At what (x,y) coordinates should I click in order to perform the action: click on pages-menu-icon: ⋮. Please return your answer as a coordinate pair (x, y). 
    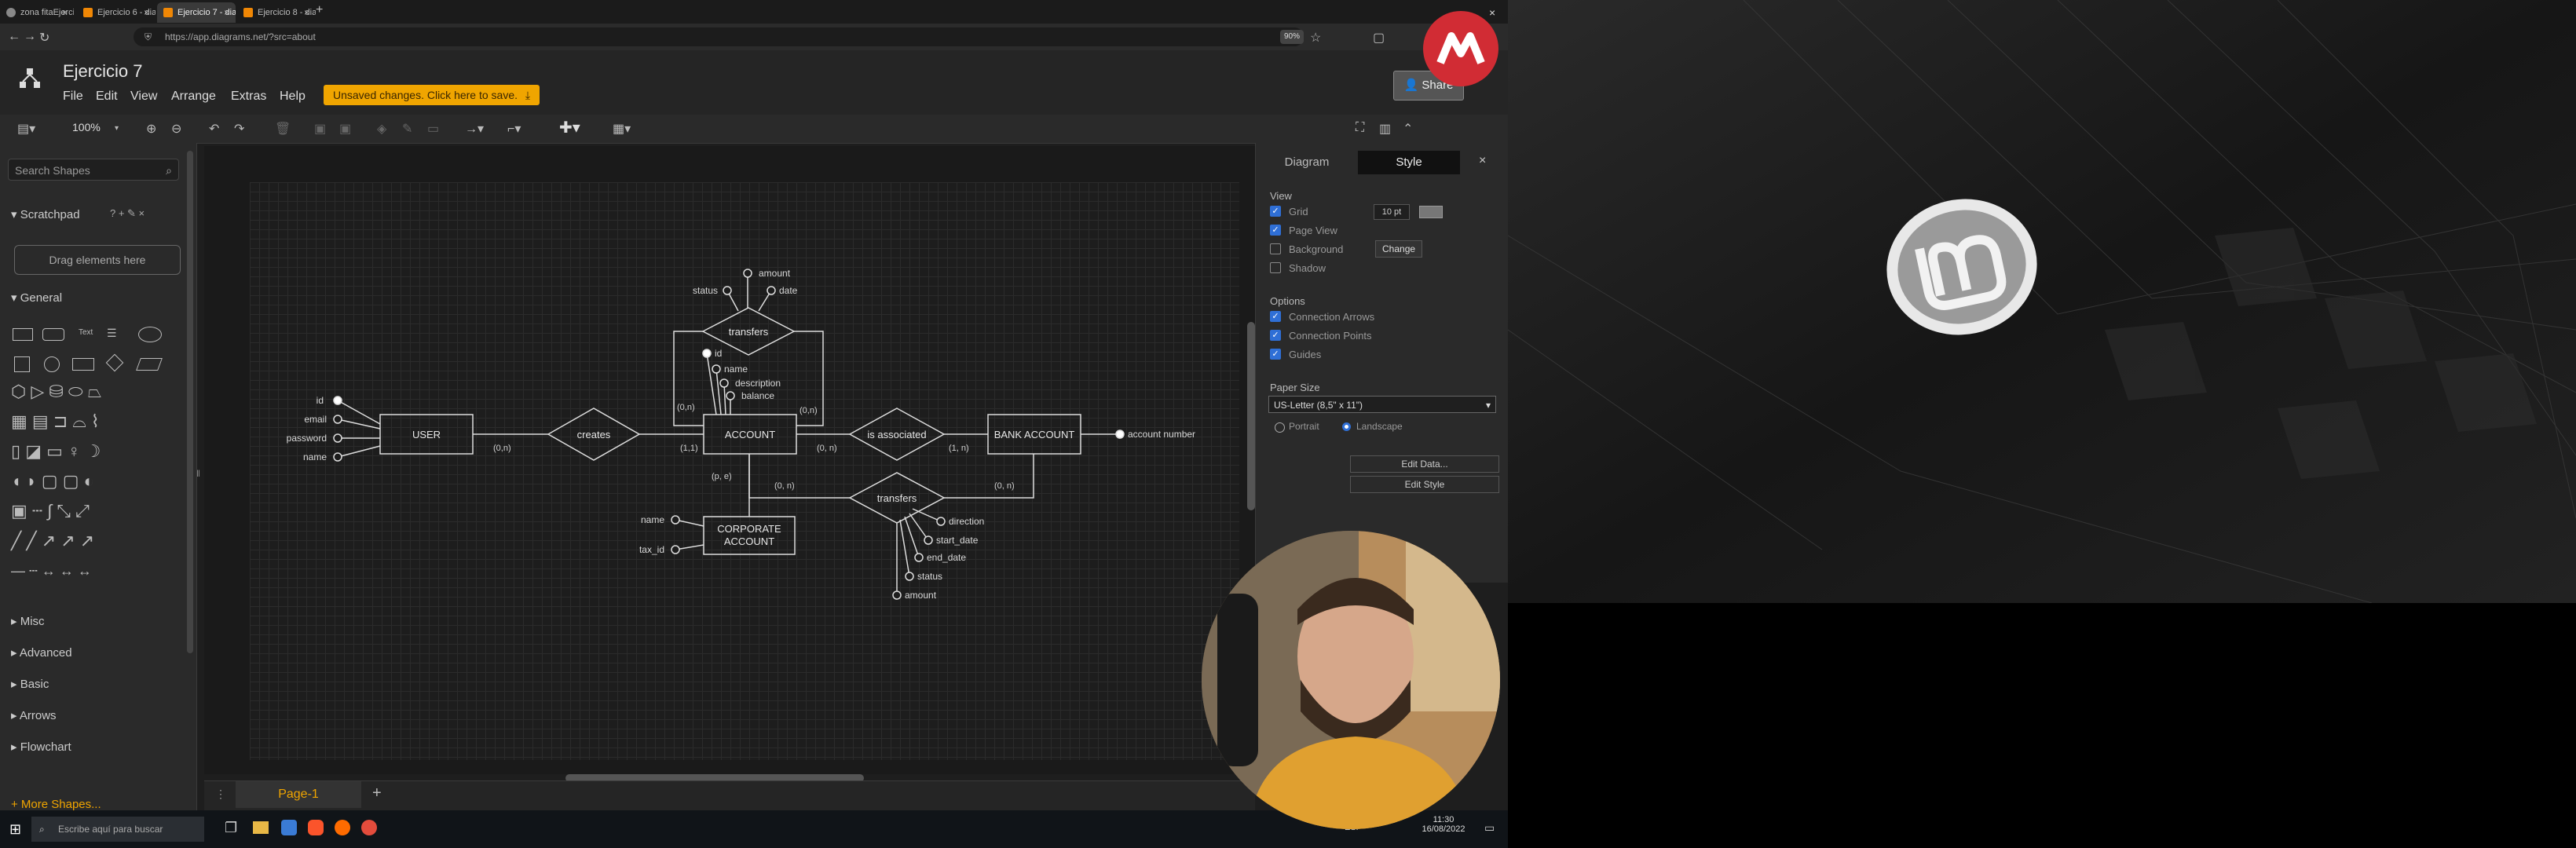
    Looking at the image, I should click on (221, 794).